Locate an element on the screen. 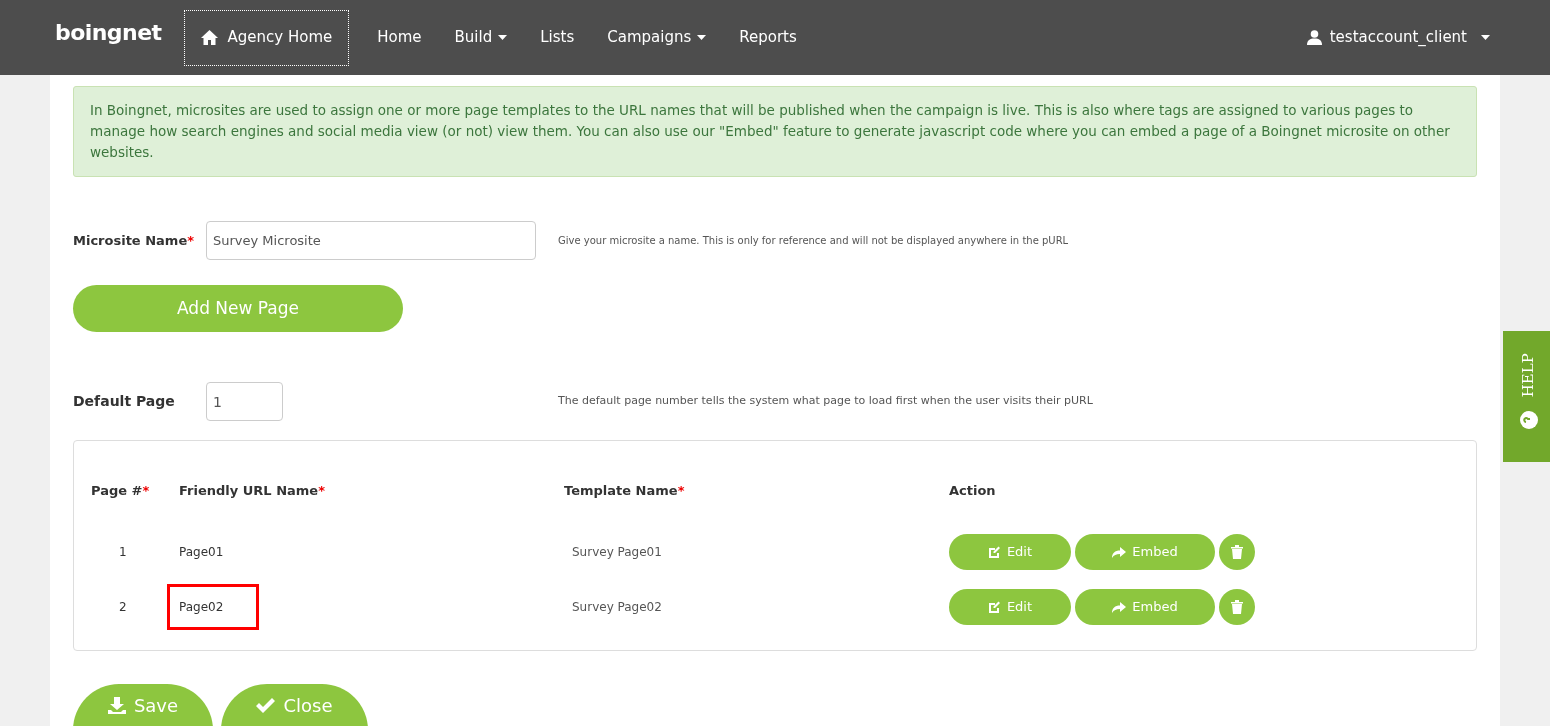 The width and height of the screenshot is (1550, 726). nav-link: Home is located at coordinates (399, 37).